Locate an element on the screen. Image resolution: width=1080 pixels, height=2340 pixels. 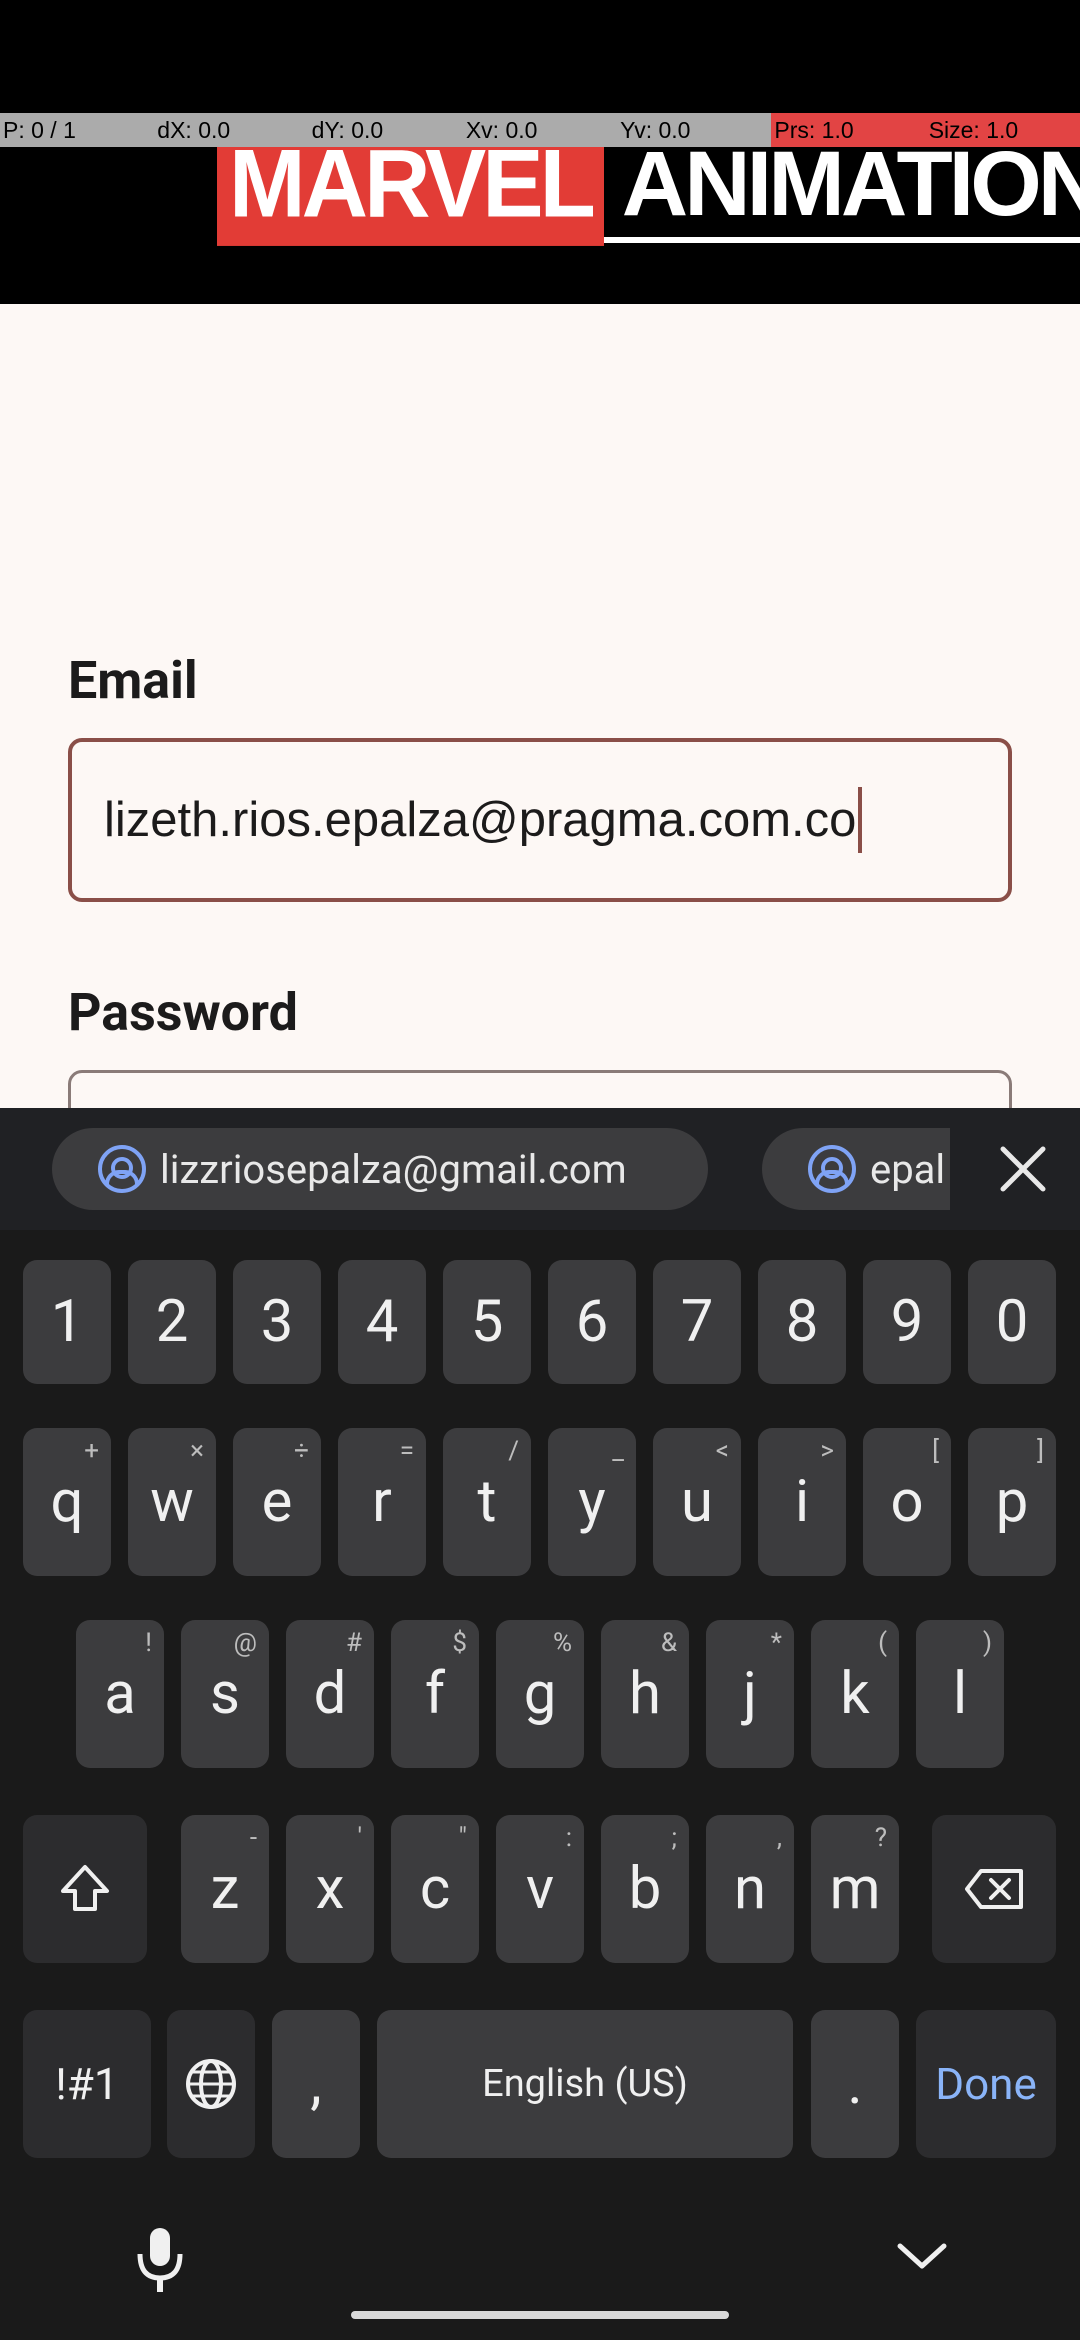
key-g: g% is located at coordinates (540, 1694).